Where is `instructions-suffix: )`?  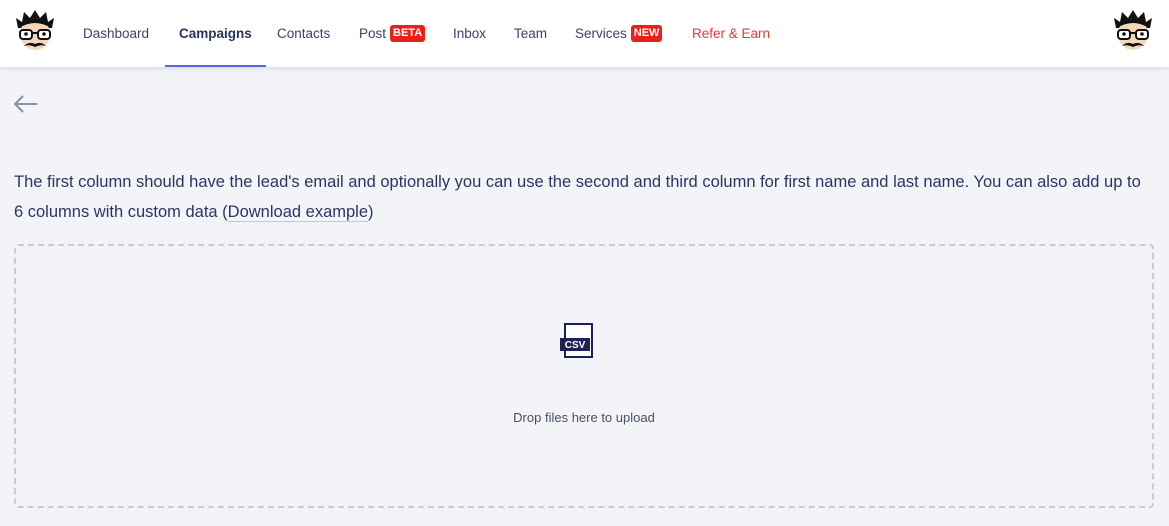
instructions-suffix: ) is located at coordinates (371, 211).